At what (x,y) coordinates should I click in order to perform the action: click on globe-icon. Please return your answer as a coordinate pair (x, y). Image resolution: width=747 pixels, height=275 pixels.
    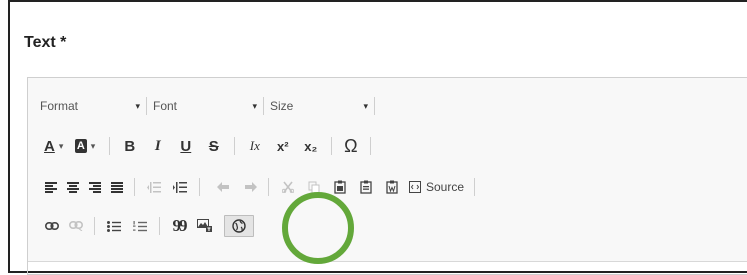
    Looking at the image, I should click on (239, 226).